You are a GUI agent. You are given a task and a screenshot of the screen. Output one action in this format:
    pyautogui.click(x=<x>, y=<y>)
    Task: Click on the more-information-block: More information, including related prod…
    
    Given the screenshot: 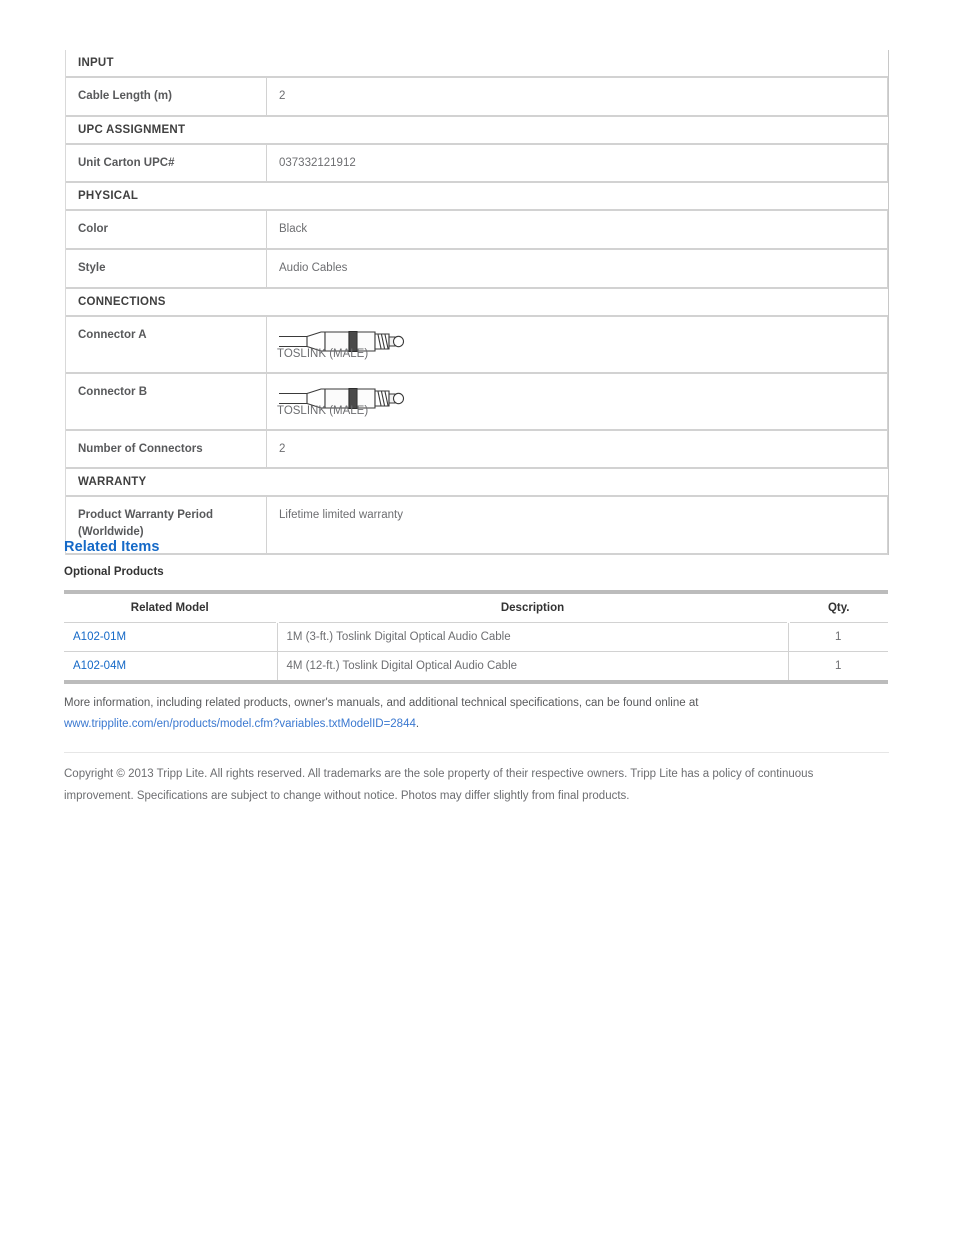 What is the action you would take?
    pyautogui.click(x=479, y=714)
    